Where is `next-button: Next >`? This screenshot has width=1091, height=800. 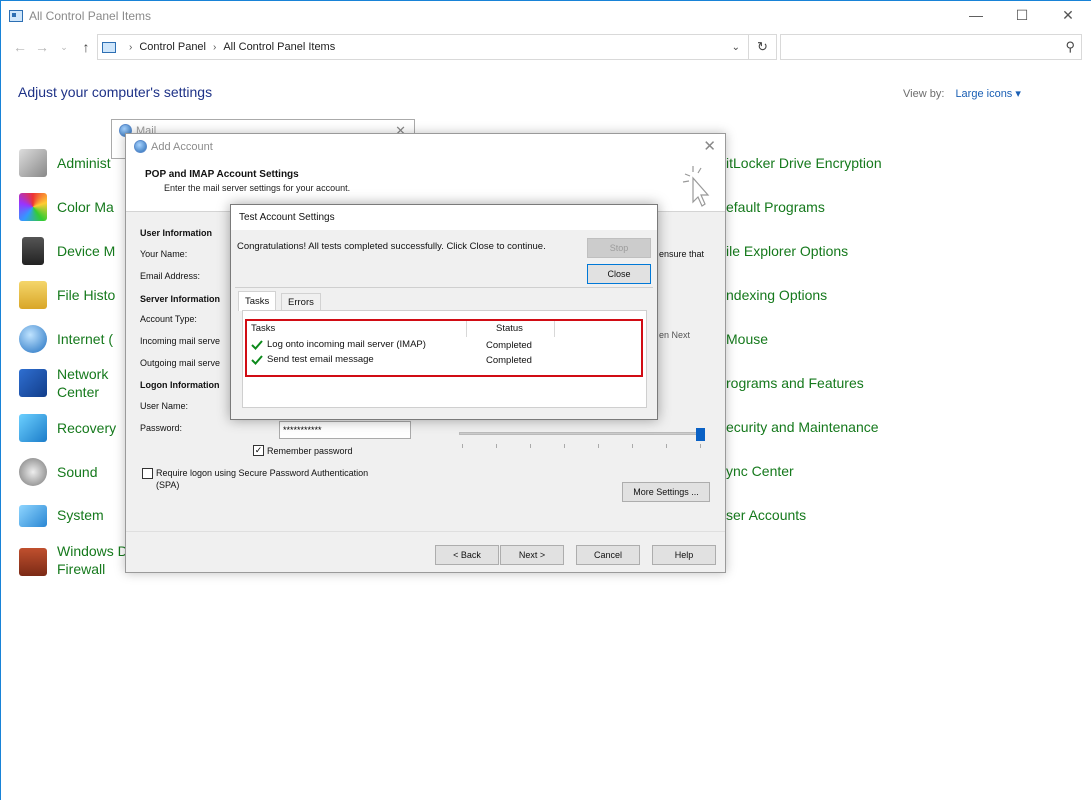
next-button: Next > is located at coordinates (532, 555).